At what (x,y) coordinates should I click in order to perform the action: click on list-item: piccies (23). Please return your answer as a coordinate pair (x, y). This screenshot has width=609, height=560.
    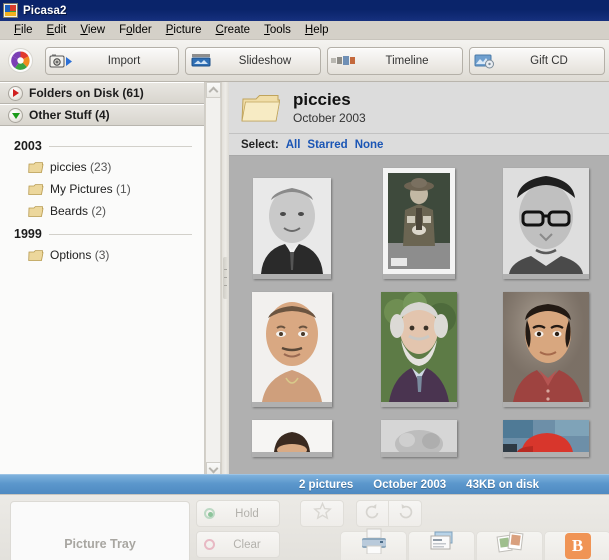
    Looking at the image, I should click on (109, 167).